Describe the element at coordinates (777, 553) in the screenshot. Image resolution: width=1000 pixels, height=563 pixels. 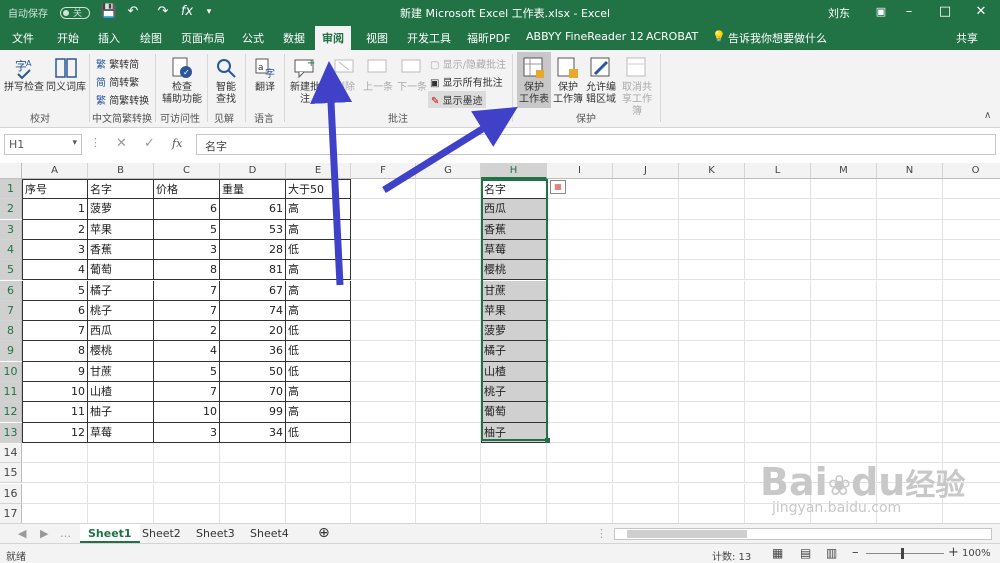
I see `normal-view-icon: ▦` at that location.